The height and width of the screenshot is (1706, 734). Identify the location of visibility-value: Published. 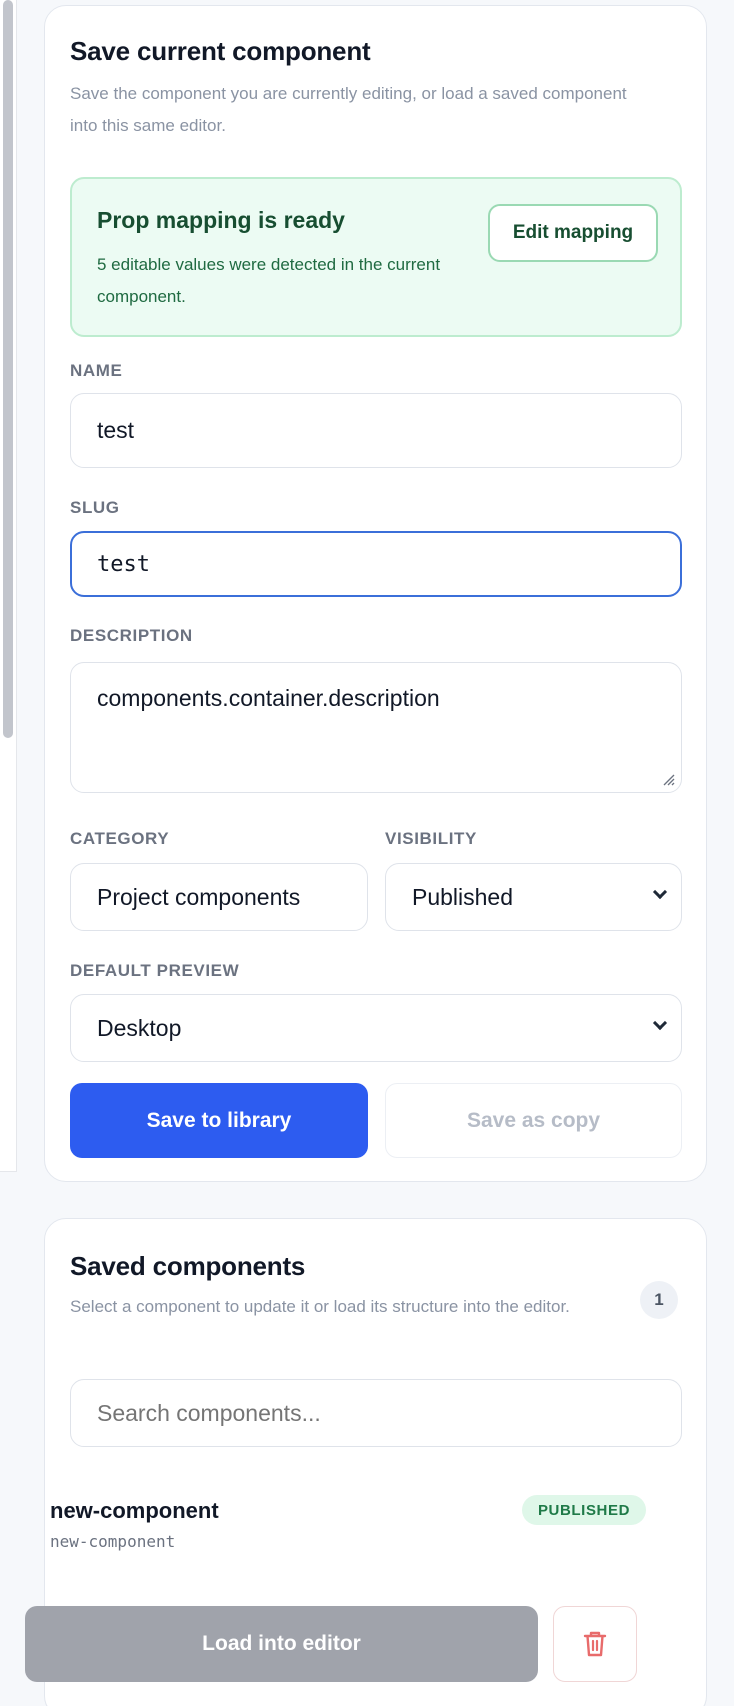
(463, 896).